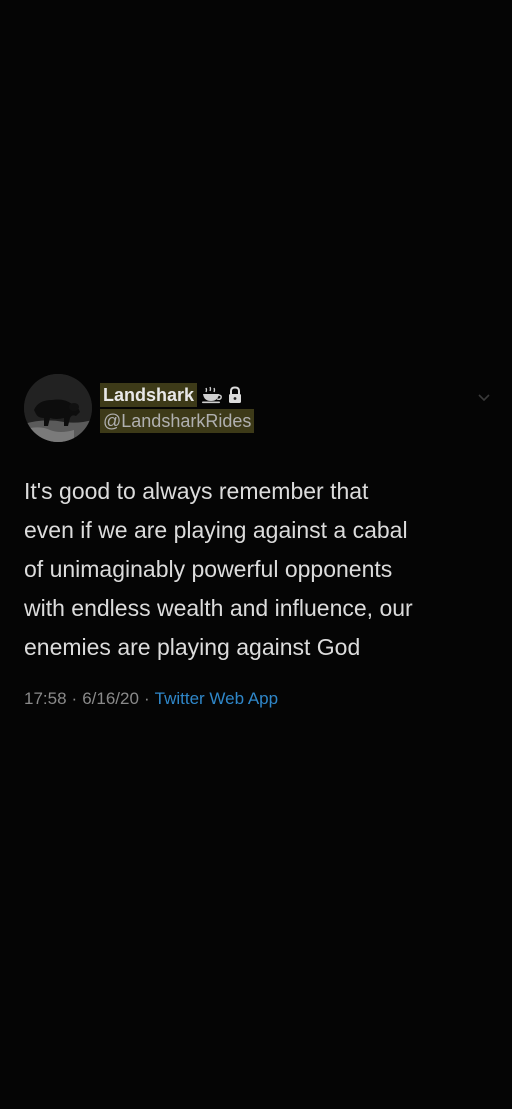 The image size is (512, 1109). What do you see at coordinates (177, 421) in the screenshot?
I see `handle: @LandsharkRides` at bounding box center [177, 421].